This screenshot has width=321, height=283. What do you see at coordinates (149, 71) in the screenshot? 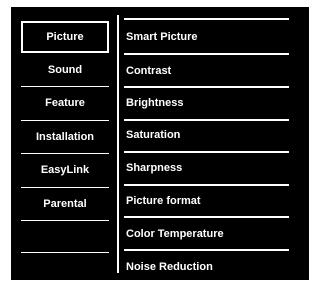
I see `submenu-item-label: Contrast` at bounding box center [149, 71].